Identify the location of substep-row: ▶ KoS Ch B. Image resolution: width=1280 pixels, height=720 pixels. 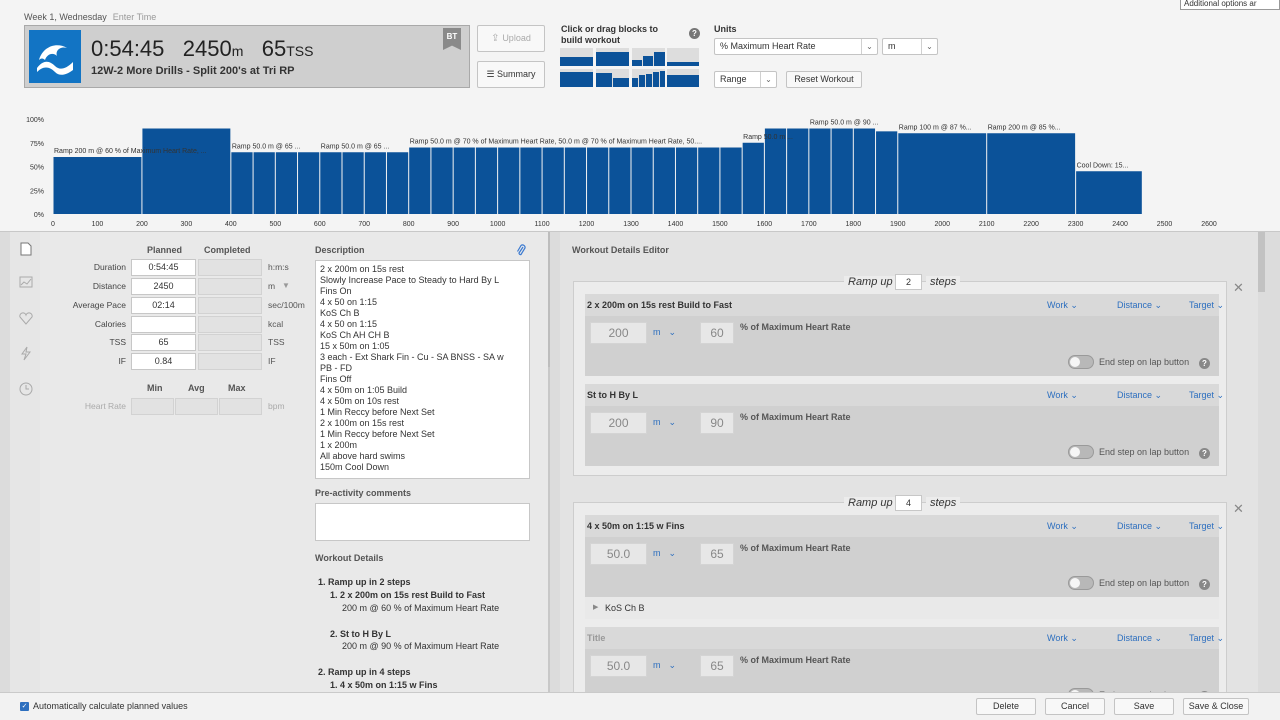
(902, 608).